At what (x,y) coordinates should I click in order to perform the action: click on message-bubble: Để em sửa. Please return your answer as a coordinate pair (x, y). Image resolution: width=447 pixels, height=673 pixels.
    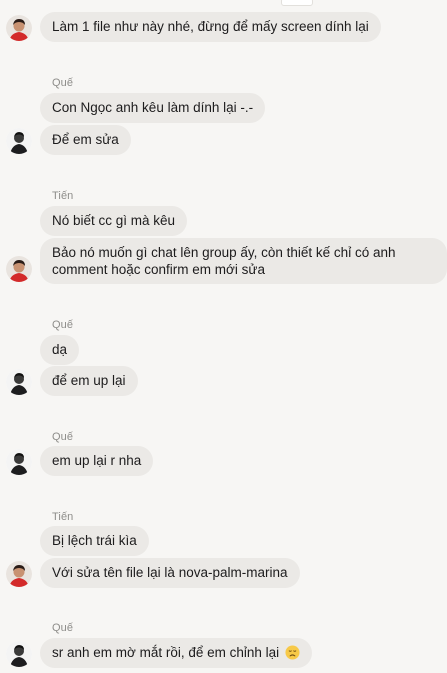
    Looking at the image, I should click on (85, 140).